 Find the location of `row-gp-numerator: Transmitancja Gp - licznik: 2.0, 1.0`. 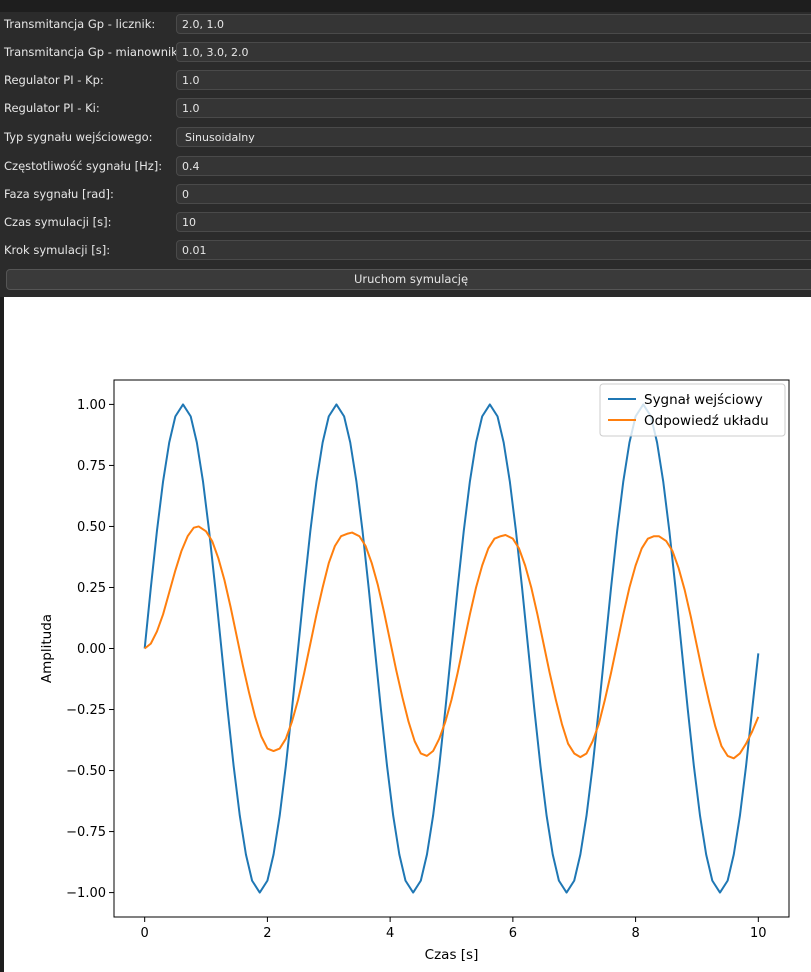

row-gp-numerator: Transmitancja Gp - licznik: 2.0, 1.0 is located at coordinates (405, 24).